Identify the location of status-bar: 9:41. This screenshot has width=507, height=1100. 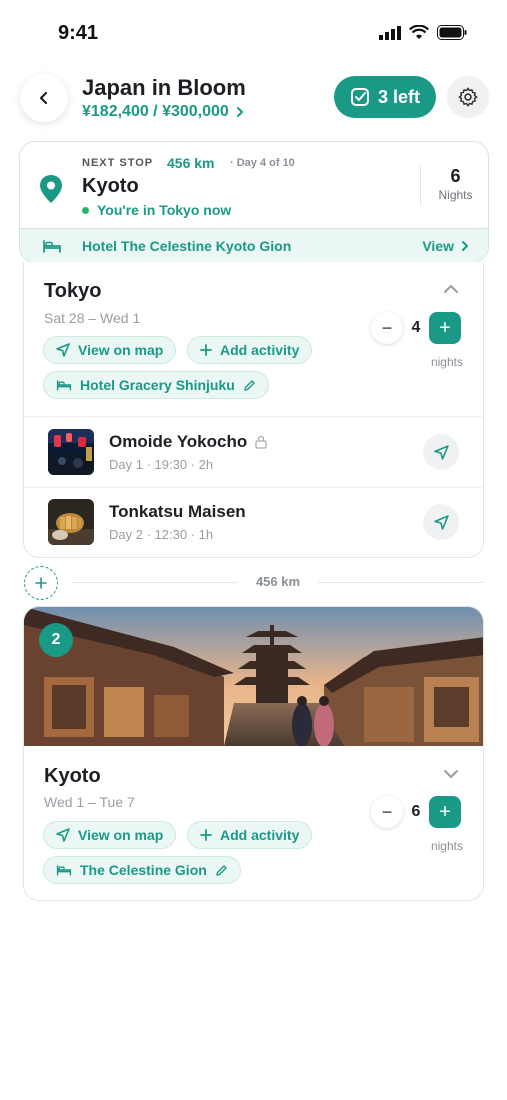
(253, 30).